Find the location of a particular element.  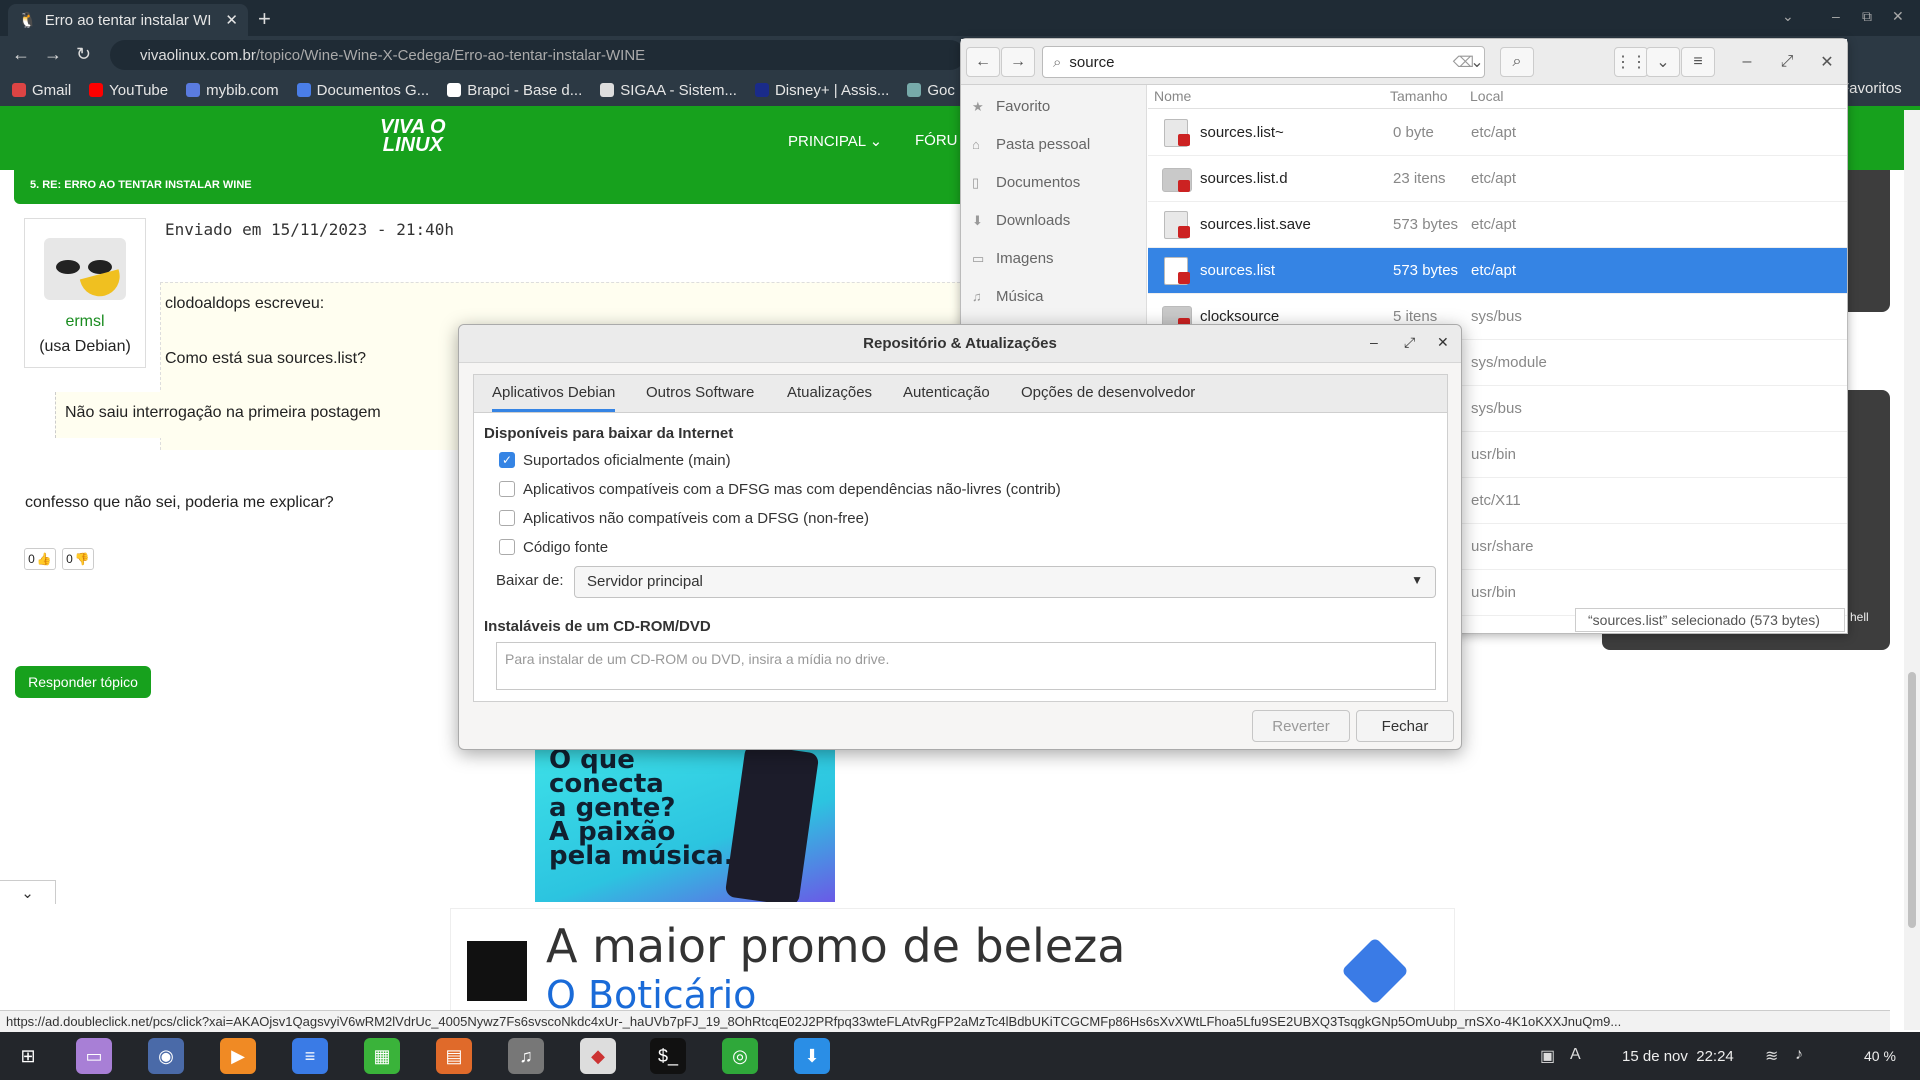

option-source-code: Código fonte is located at coordinates (553, 547).